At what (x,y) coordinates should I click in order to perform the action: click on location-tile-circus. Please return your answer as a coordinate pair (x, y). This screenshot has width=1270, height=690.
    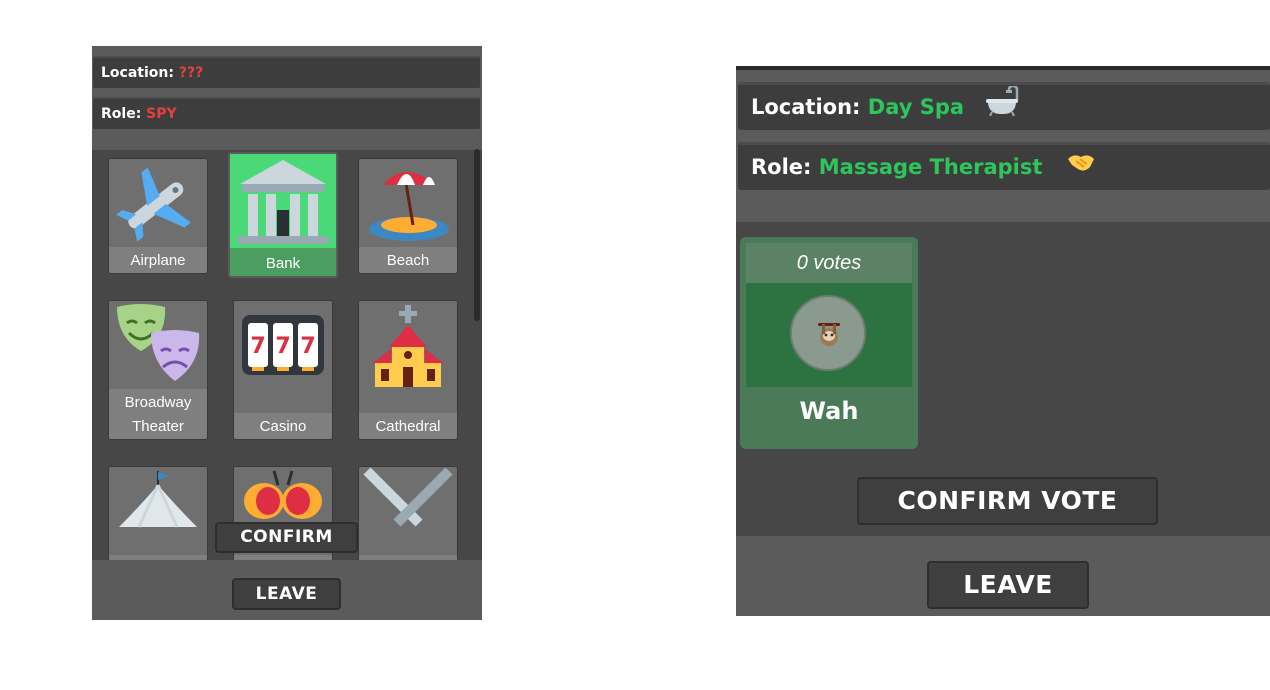
    Looking at the image, I should click on (158, 513).